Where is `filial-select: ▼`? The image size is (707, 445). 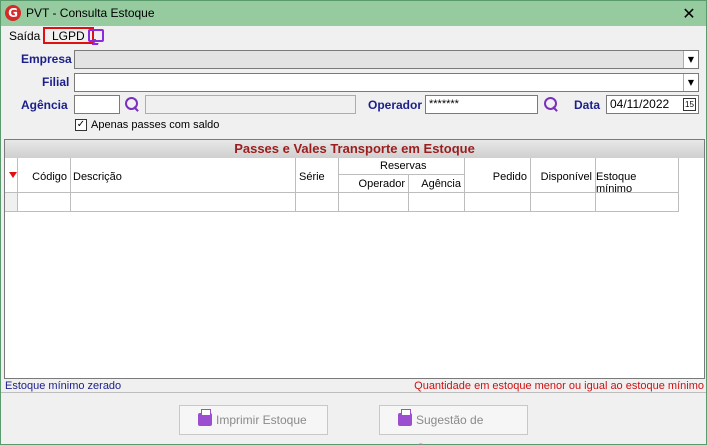
filial-select: ▼ is located at coordinates (386, 82).